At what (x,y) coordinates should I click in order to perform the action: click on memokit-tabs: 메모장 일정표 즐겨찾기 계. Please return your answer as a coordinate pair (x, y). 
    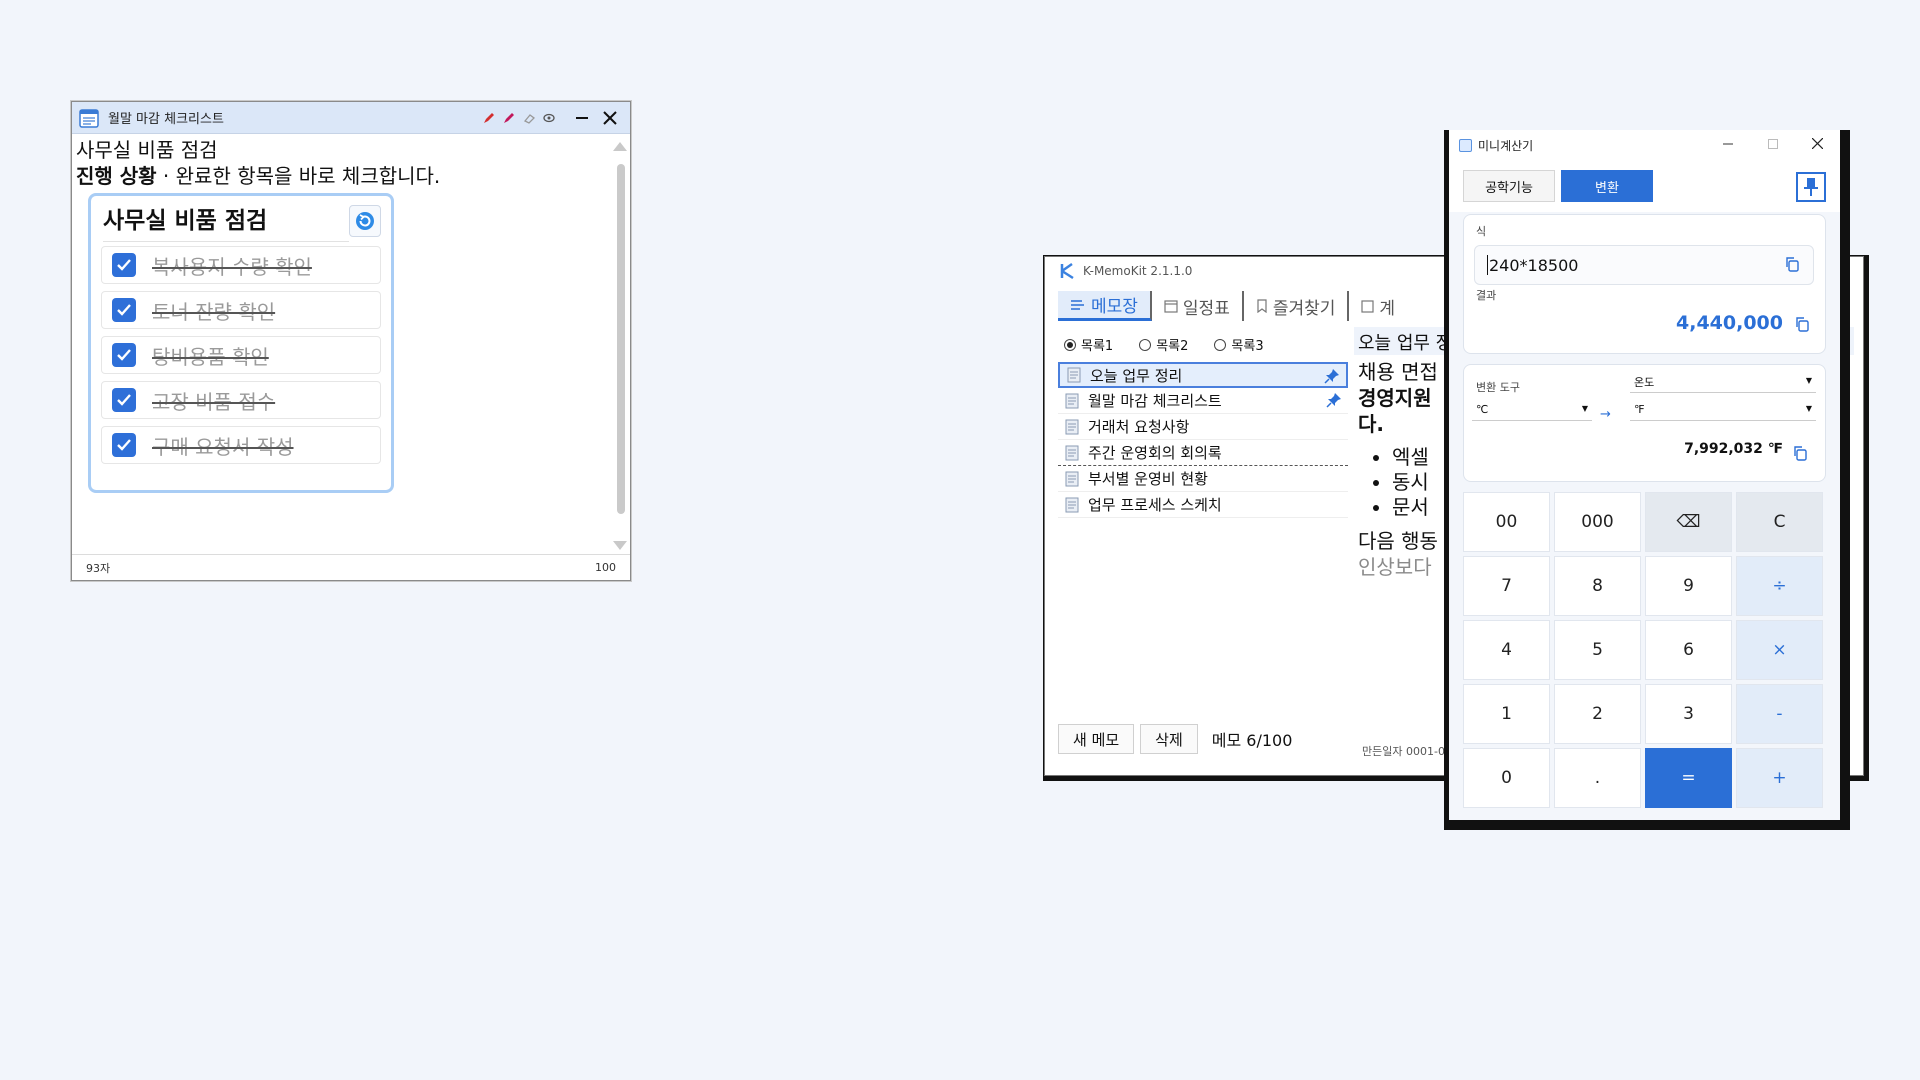
    Looking at the image, I should click on (1232, 306).